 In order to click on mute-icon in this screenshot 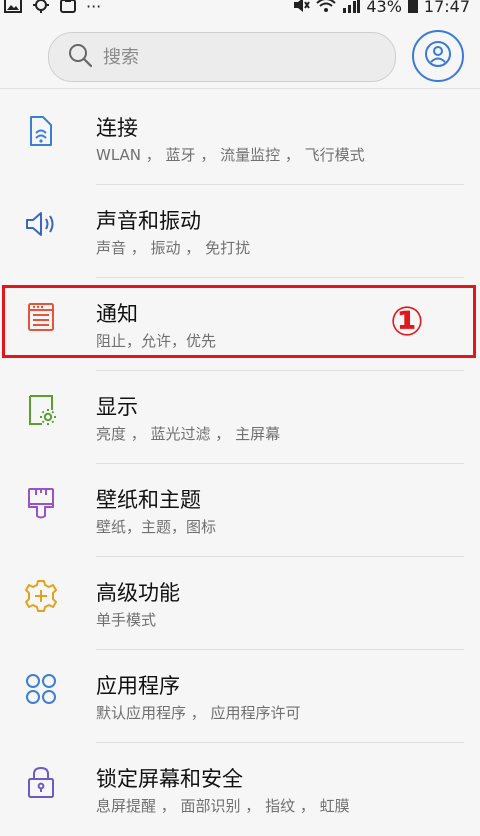, I will do `click(301, 9)`.